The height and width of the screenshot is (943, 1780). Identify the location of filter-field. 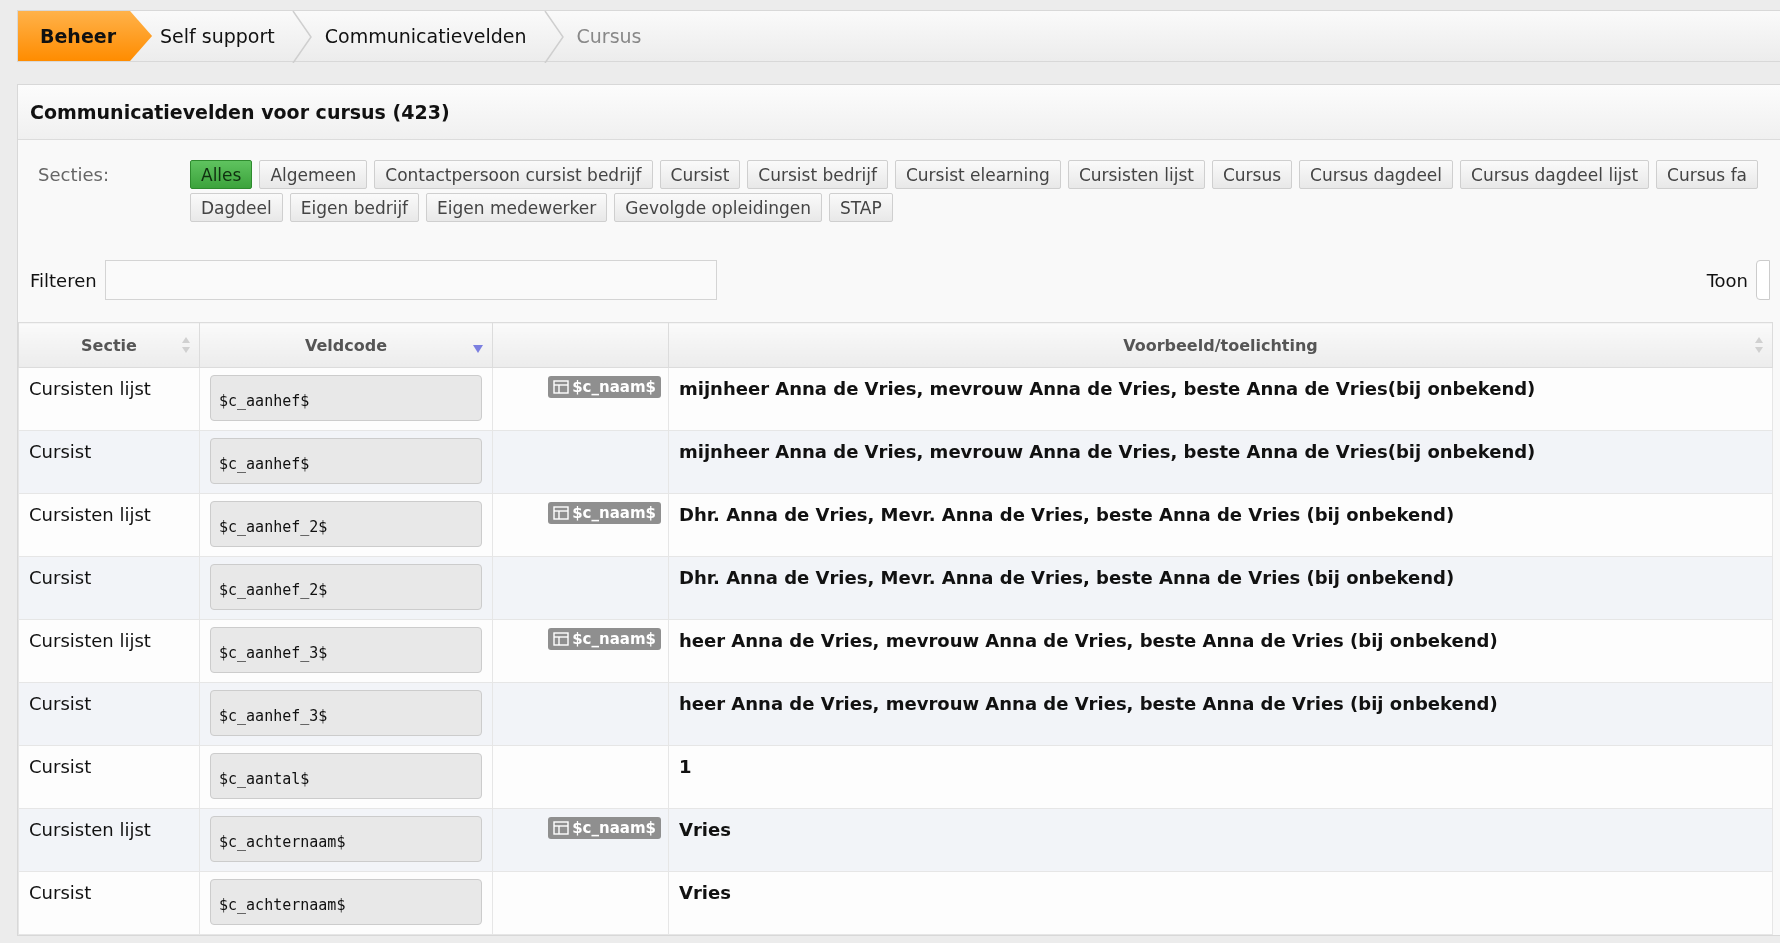
(410, 280).